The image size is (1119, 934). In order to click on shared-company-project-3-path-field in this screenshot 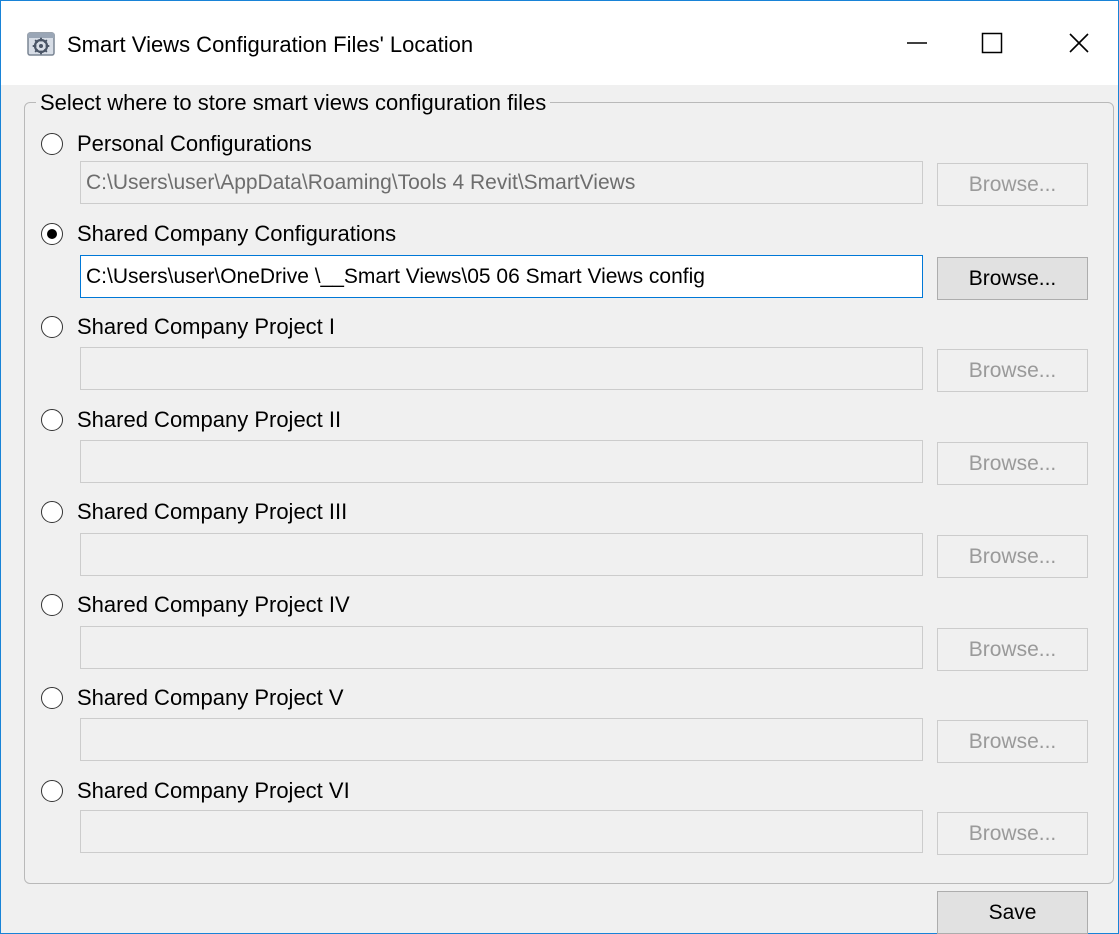, I will do `click(501, 554)`.